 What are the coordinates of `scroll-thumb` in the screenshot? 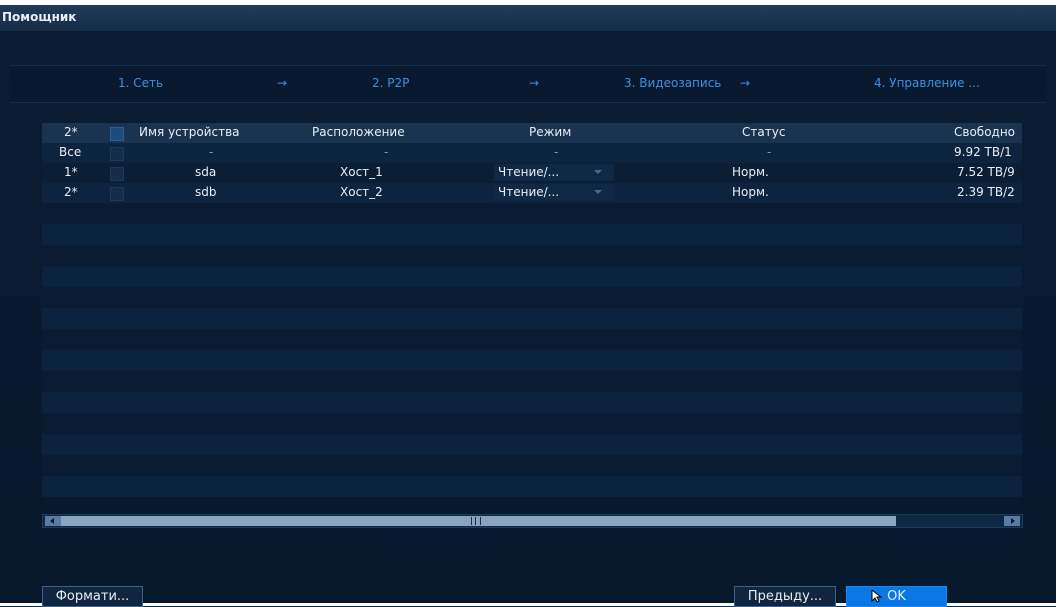 It's located at (478, 521).